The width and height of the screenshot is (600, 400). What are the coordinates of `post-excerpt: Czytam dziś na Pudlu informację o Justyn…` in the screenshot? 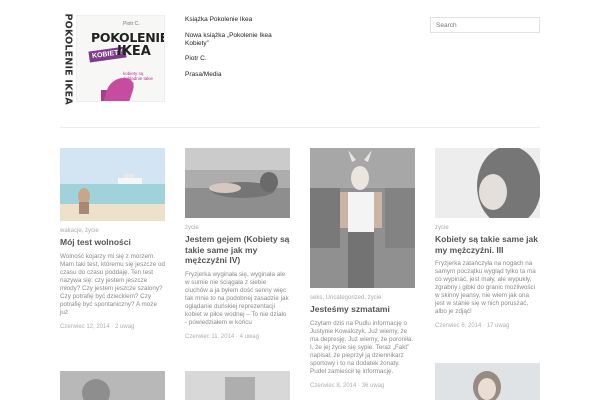 It's located at (362, 347).